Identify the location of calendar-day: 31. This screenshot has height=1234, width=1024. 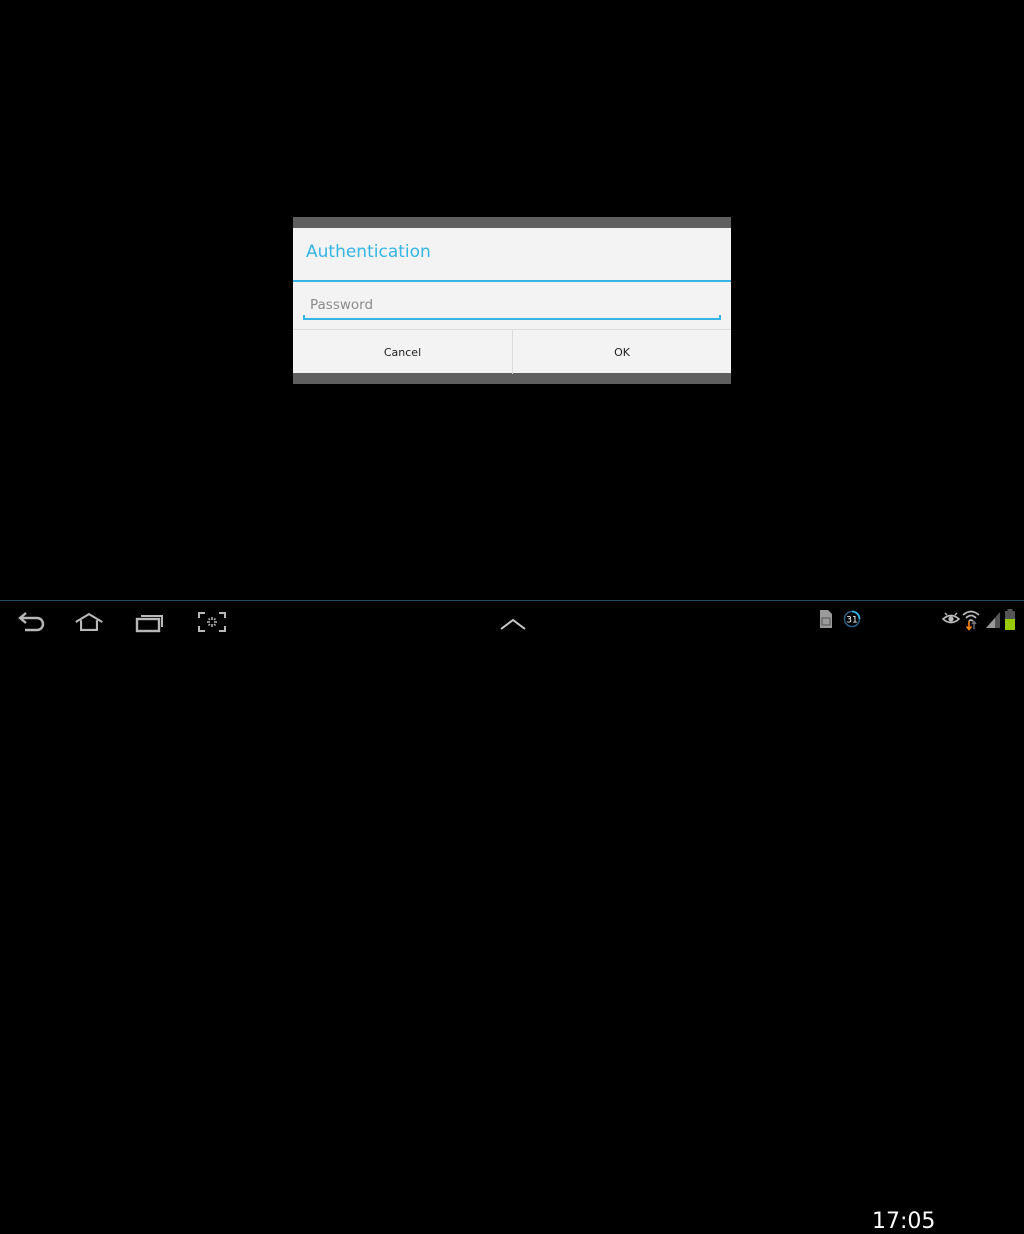
(851, 621).